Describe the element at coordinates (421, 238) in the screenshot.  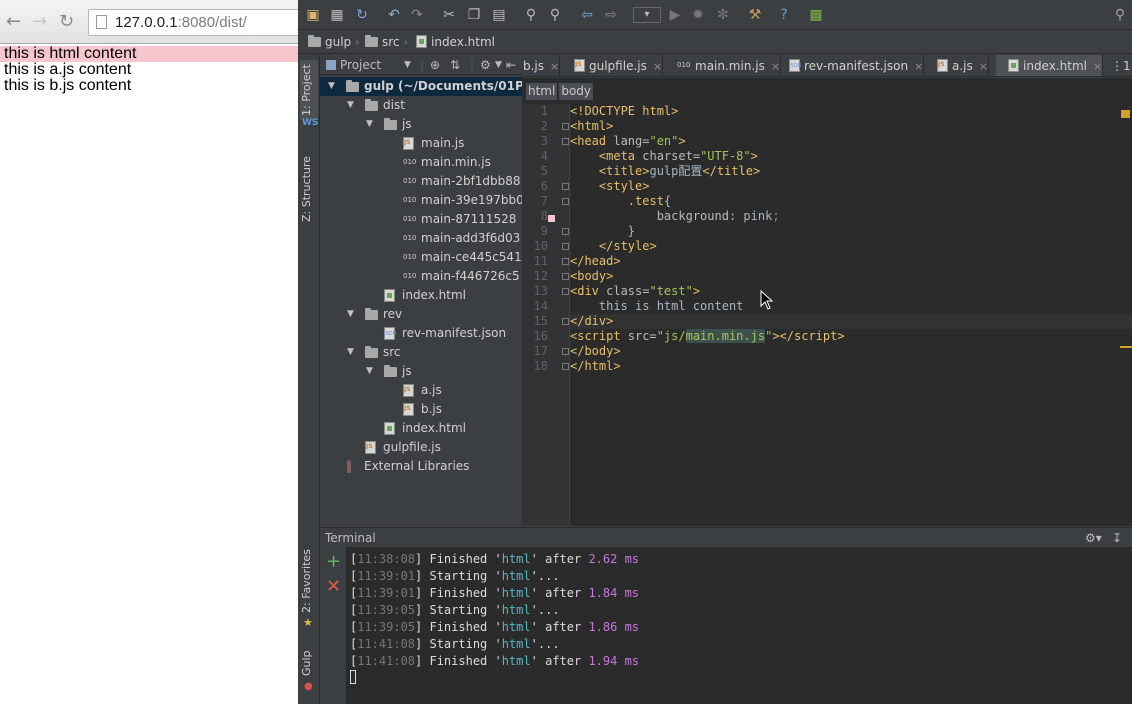
I see `tree-item: main-add3f6d03` at that location.